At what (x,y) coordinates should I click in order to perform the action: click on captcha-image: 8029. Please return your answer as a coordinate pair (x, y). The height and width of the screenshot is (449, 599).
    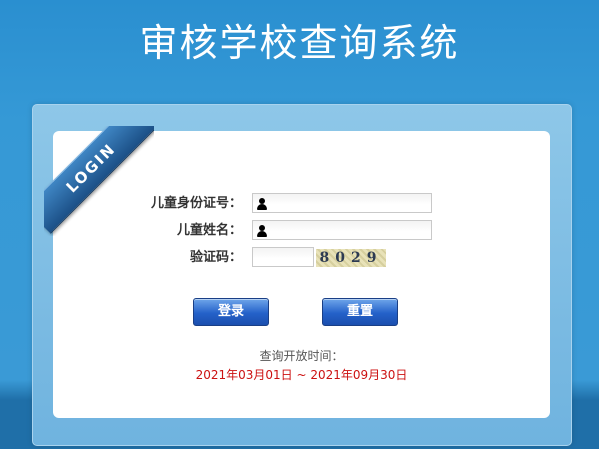
    Looking at the image, I should click on (351, 258).